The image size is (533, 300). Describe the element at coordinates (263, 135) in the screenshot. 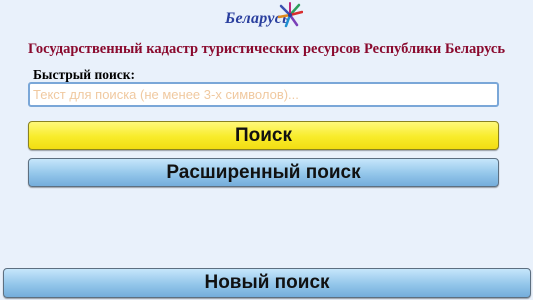

I see `search-button: Поиск` at that location.